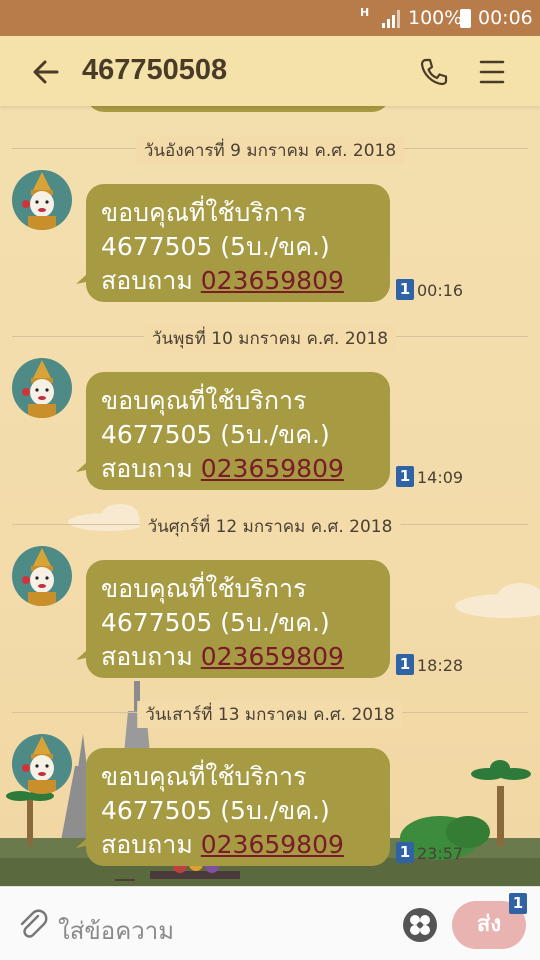 Image resolution: width=540 pixels, height=960 pixels. I want to click on date-separator: วันพุธที่ 10 มกราคม ค.ศ. 2018, so click(270, 338).